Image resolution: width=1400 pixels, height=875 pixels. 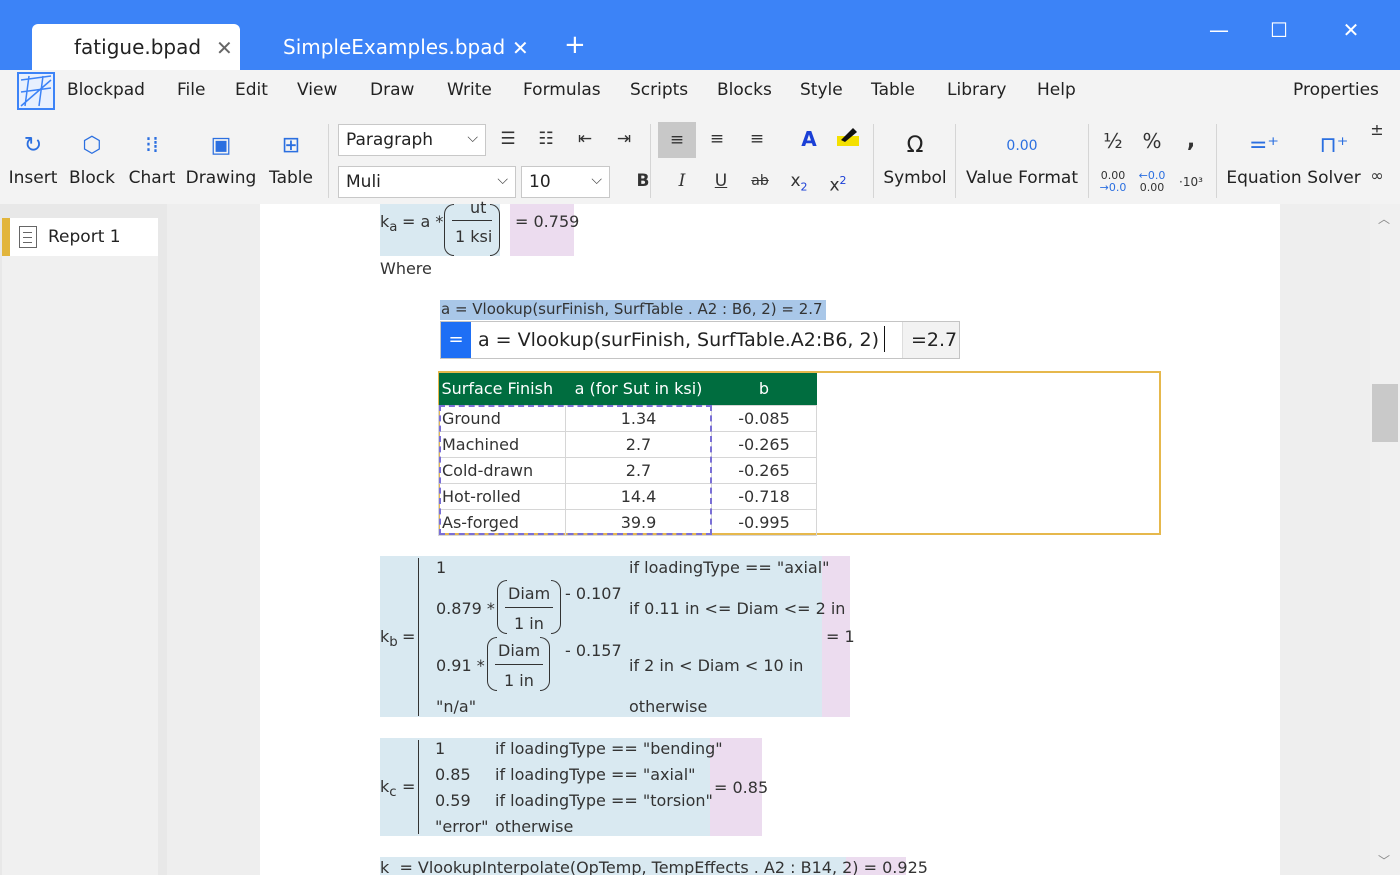 What do you see at coordinates (291, 160) in the screenshot?
I see `table-button: ⊞ Table` at bounding box center [291, 160].